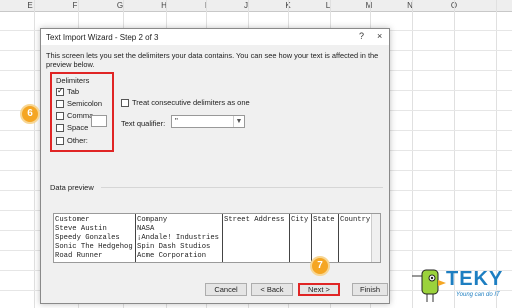 The image size is (512, 308). Describe the element at coordinates (256, 238) in the screenshot. I see `preview-column: Street Address` at that location.